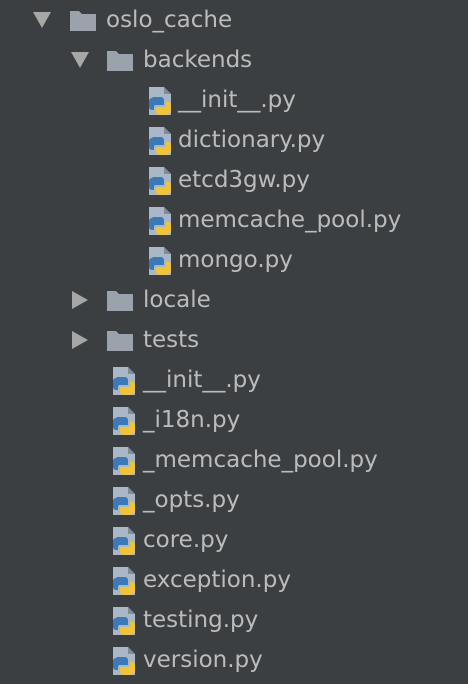 The height and width of the screenshot is (684, 468). What do you see at coordinates (171, 340) in the screenshot?
I see `tree-node-label: tests` at bounding box center [171, 340].